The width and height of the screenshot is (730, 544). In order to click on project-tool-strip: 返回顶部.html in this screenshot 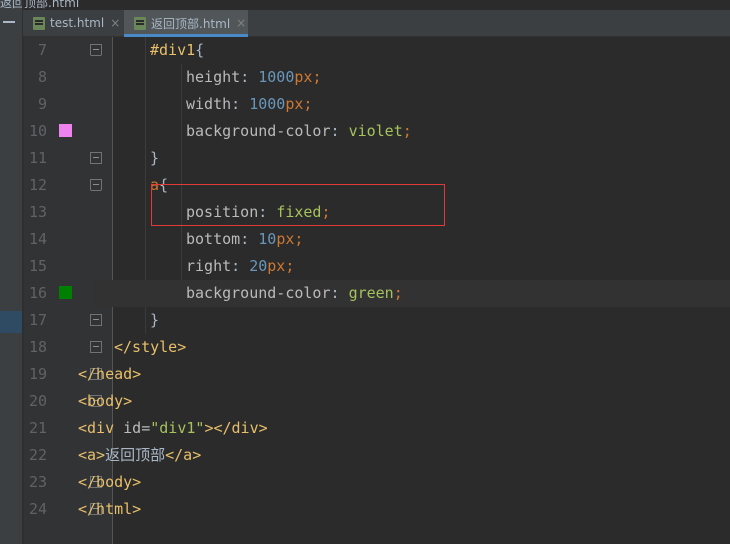, I will do `click(39, 272)`.